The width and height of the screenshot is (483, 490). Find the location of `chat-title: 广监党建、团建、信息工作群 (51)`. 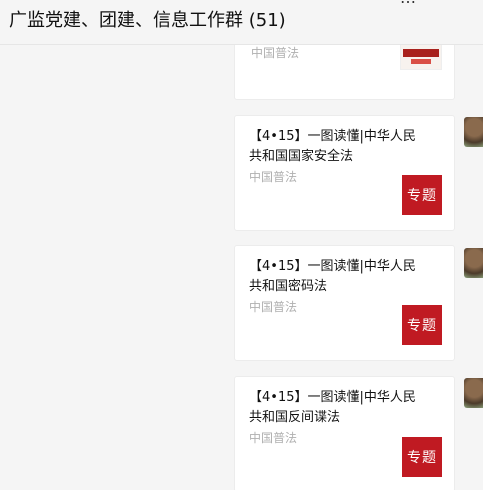

chat-title: 广监党建、团建、信息工作群 (51) is located at coordinates (147, 21).